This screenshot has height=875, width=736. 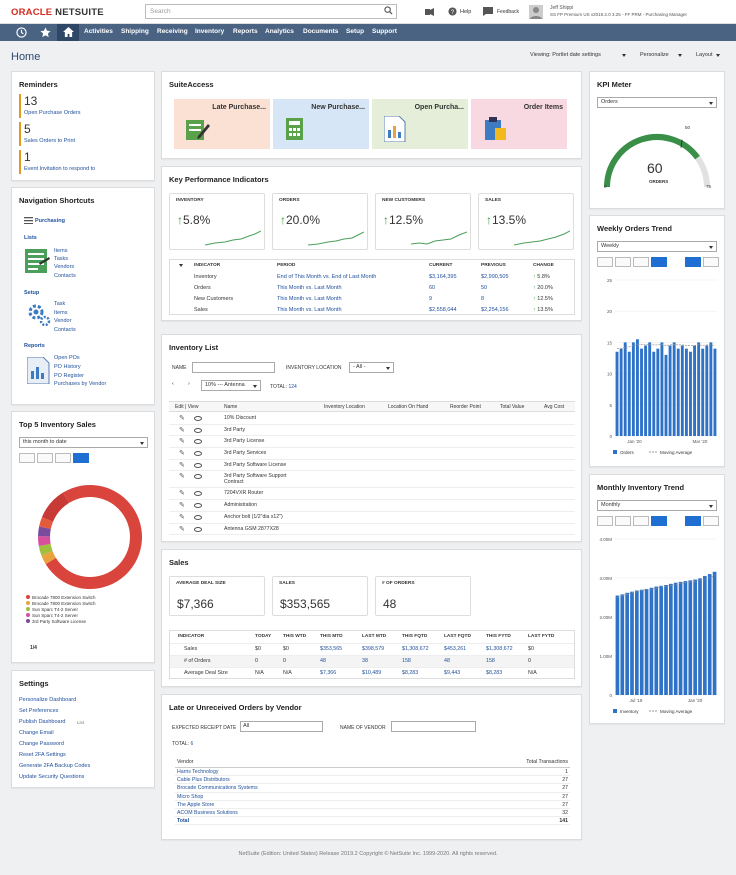 What do you see at coordinates (231, 385) in the screenshot?
I see `page-range-select: 10% --- Antenna` at bounding box center [231, 385].